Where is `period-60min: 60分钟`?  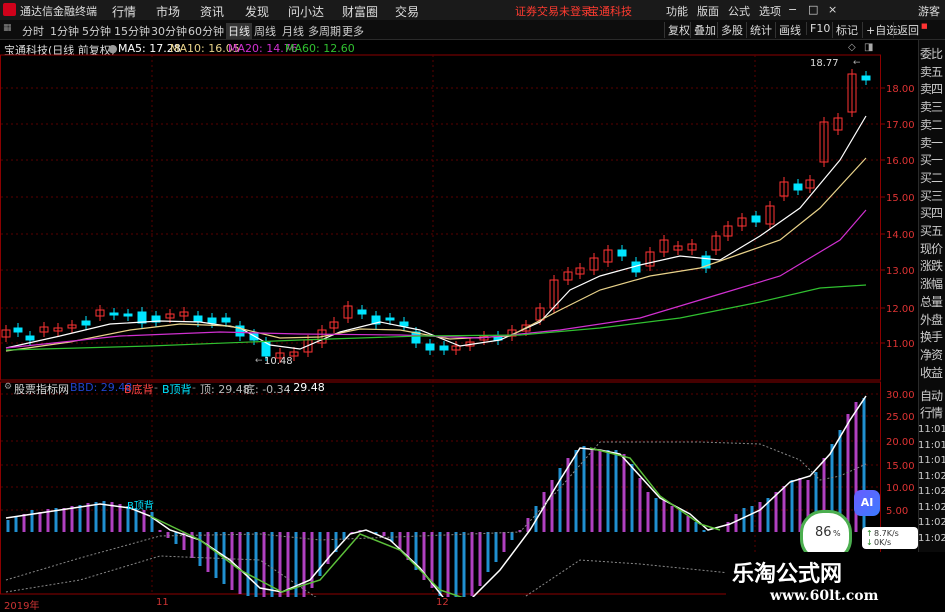
period-60min: 60分钟 is located at coordinates (206, 31).